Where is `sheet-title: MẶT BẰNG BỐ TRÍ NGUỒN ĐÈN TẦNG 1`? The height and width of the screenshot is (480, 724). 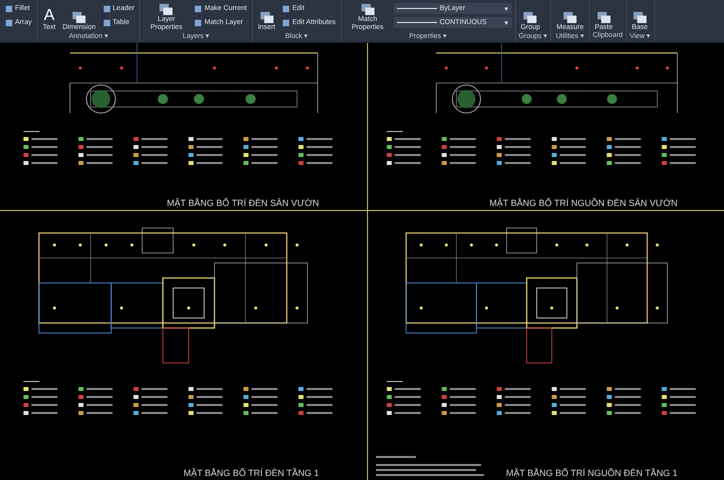
sheet-title: MẶT BẰNG BỐ TRÍ NGUỒN ĐÈN TẦNG 1 is located at coordinates (592, 473).